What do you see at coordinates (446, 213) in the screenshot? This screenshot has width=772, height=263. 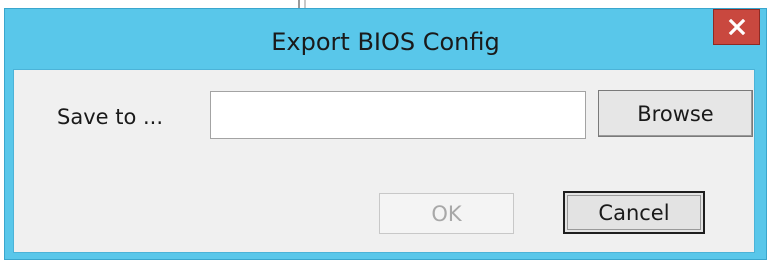 I see `ok-button: OK` at bounding box center [446, 213].